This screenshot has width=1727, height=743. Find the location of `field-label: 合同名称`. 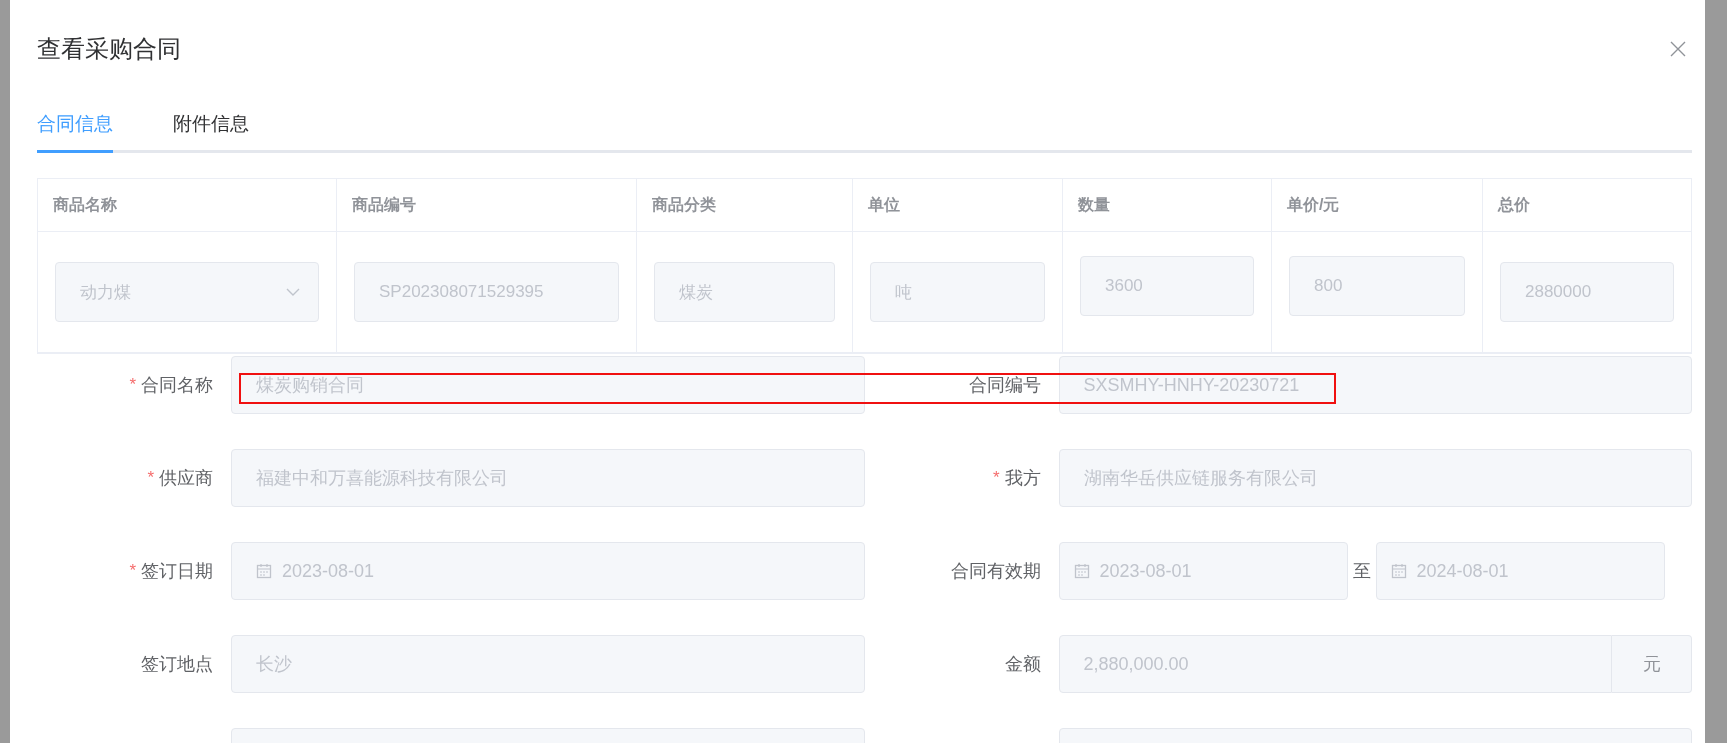

field-label: 合同名称 is located at coordinates (177, 385).